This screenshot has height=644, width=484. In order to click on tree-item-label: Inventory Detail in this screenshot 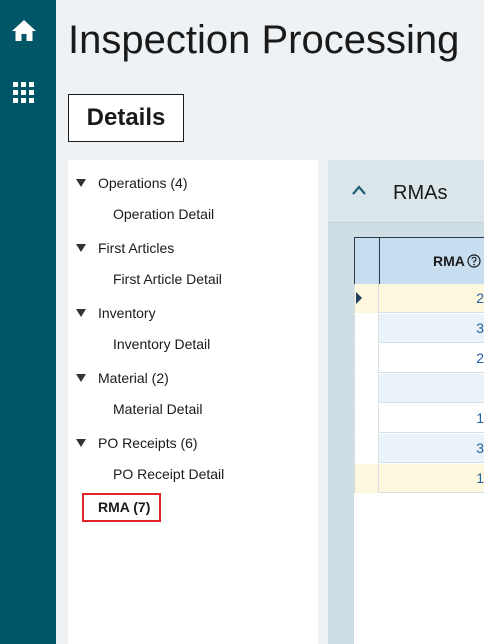, I will do `click(162, 344)`.